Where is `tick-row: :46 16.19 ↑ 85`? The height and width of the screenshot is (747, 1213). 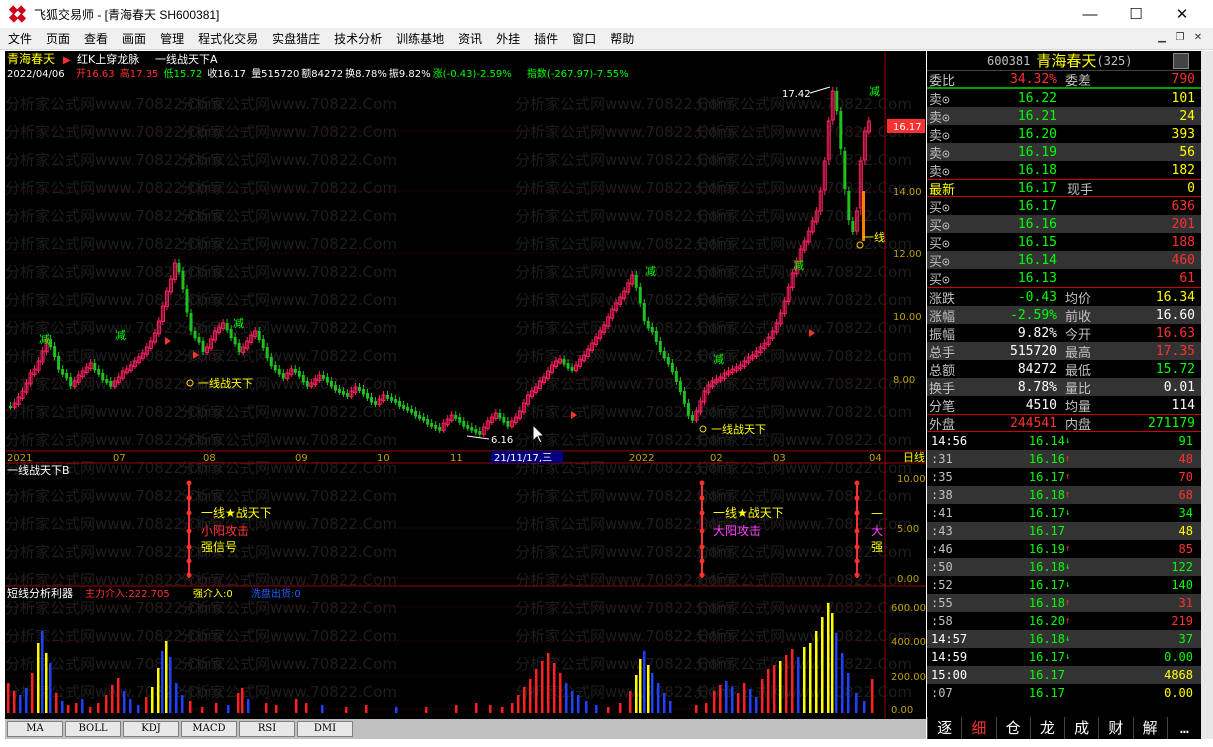
tick-row: :46 16.19 ↑ 85 is located at coordinates (1064, 549).